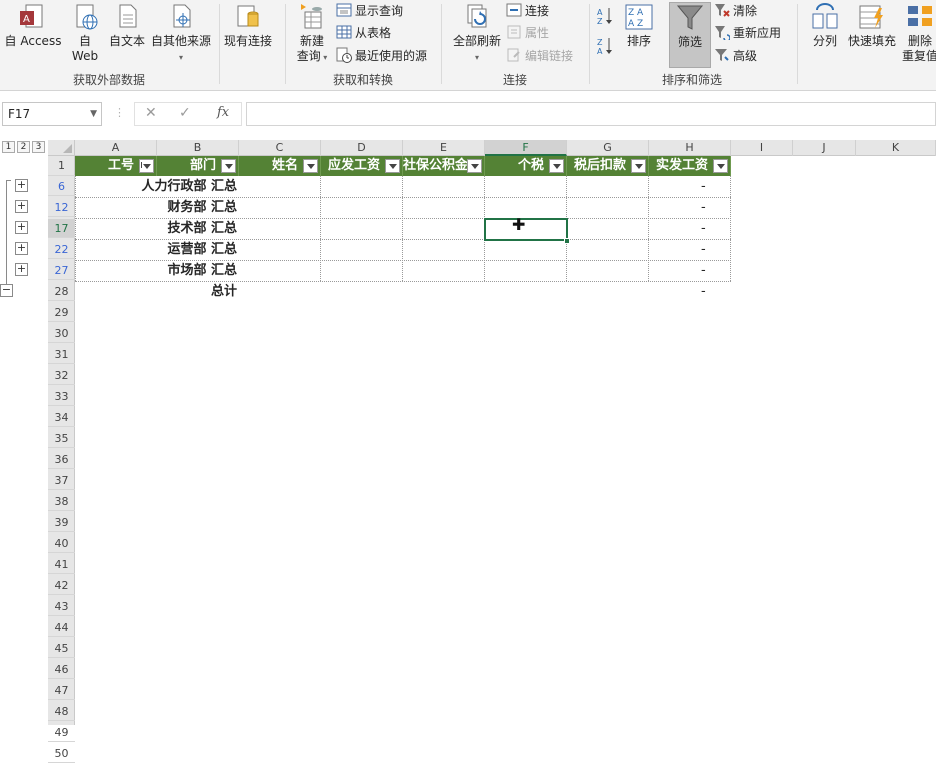 The height and width of the screenshot is (763, 936). I want to click on row-header-6: 6, so click(61, 186).